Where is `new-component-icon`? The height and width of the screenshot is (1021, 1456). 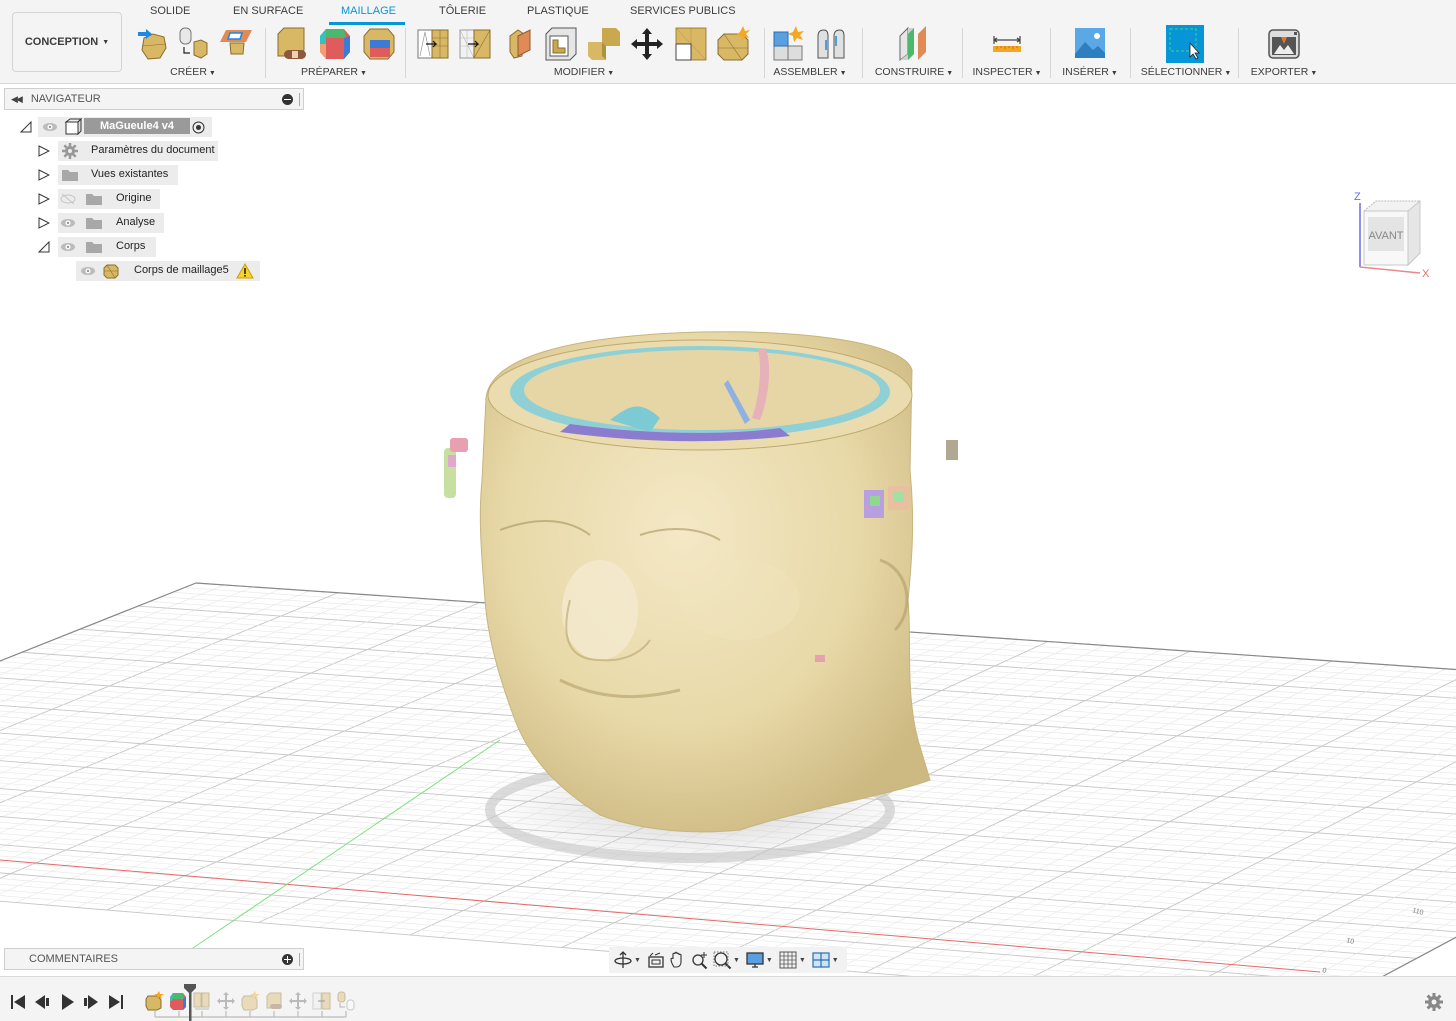
new-component-icon is located at coordinates (788, 43).